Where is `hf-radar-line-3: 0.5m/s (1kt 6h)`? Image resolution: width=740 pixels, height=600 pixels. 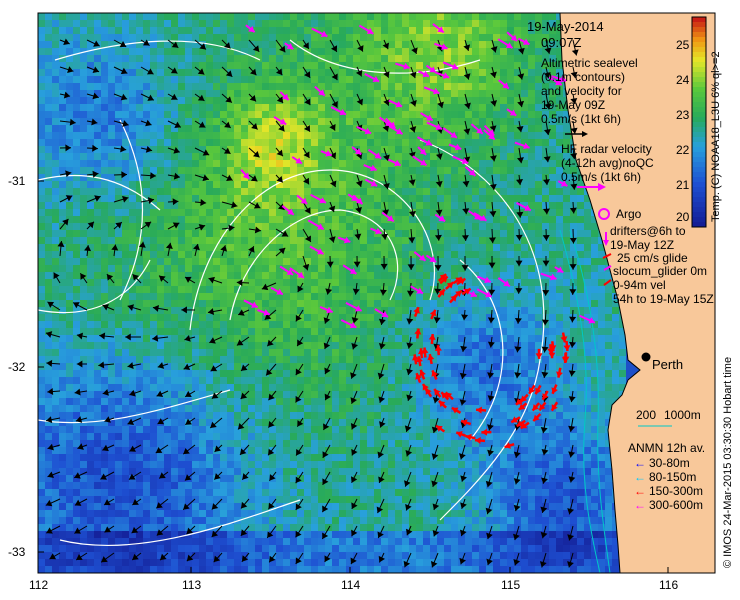 hf-radar-line-3: 0.5m/s (1kt 6h) is located at coordinates (601, 177).